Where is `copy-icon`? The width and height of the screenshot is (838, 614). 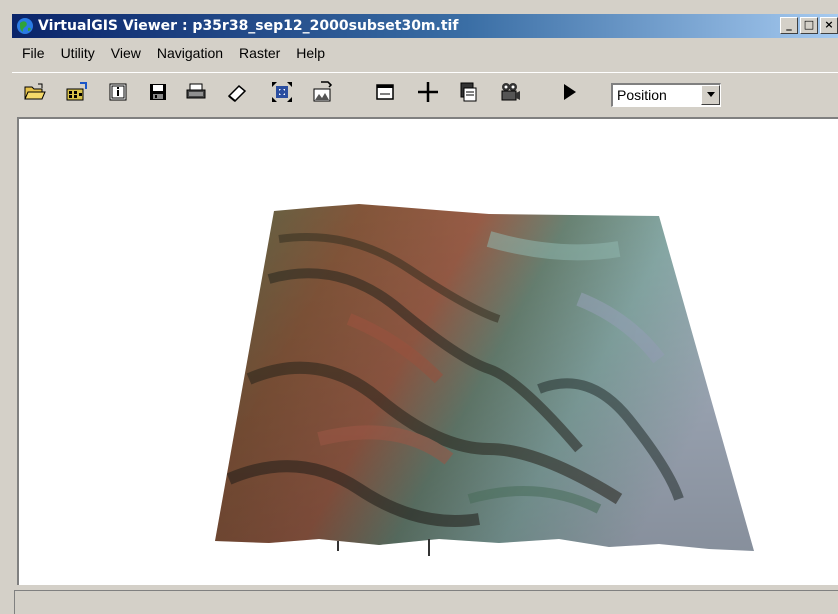
copy-icon is located at coordinates (468, 92).